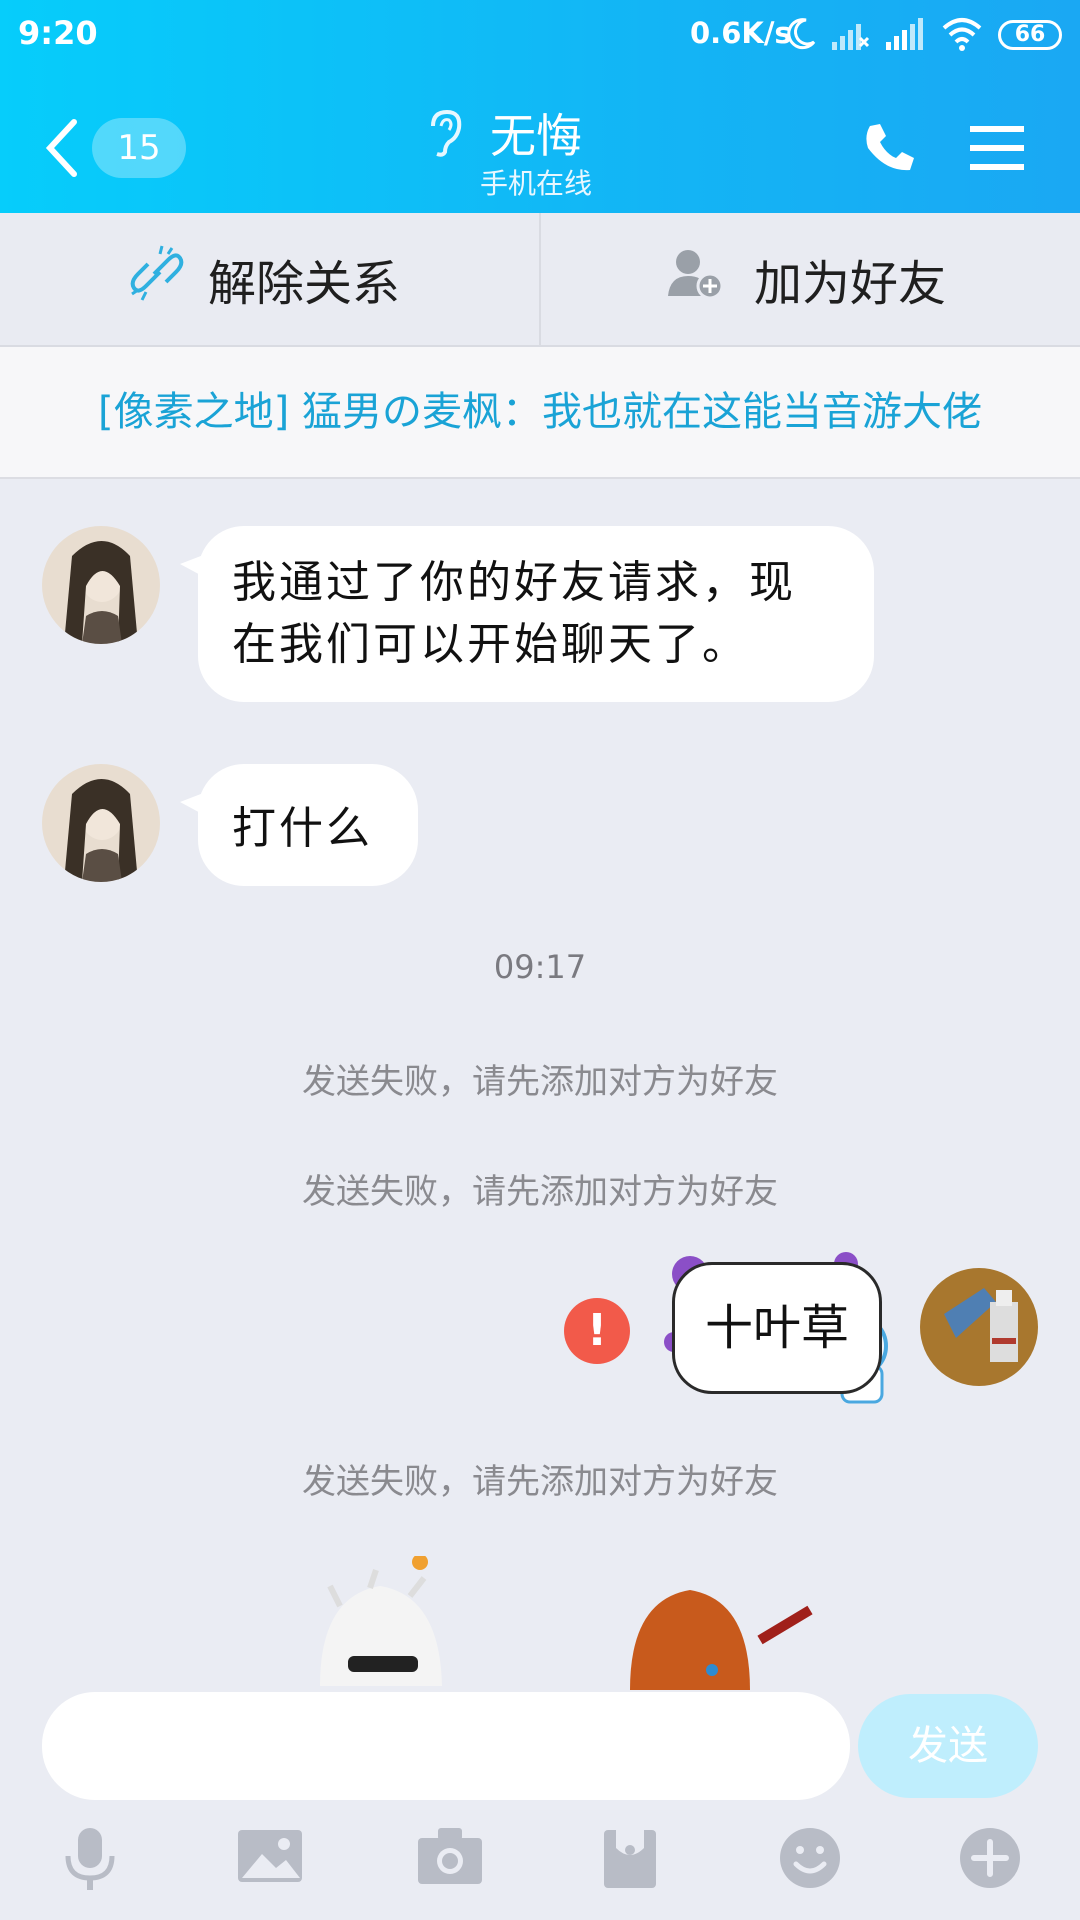 This screenshot has height=1920, width=1080. What do you see at coordinates (540, 967) in the screenshot?
I see `message-timestamp: 09:17` at bounding box center [540, 967].